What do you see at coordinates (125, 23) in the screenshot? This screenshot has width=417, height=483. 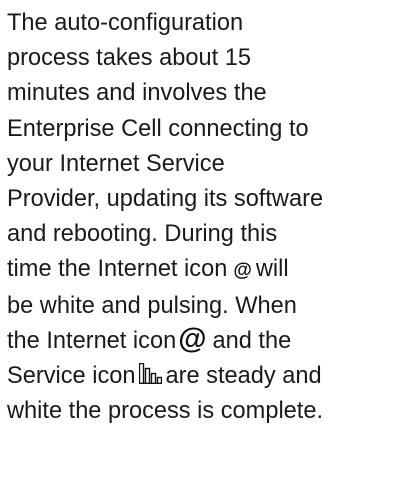 I see `text-line: The auto-configuration` at bounding box center [125, 23].